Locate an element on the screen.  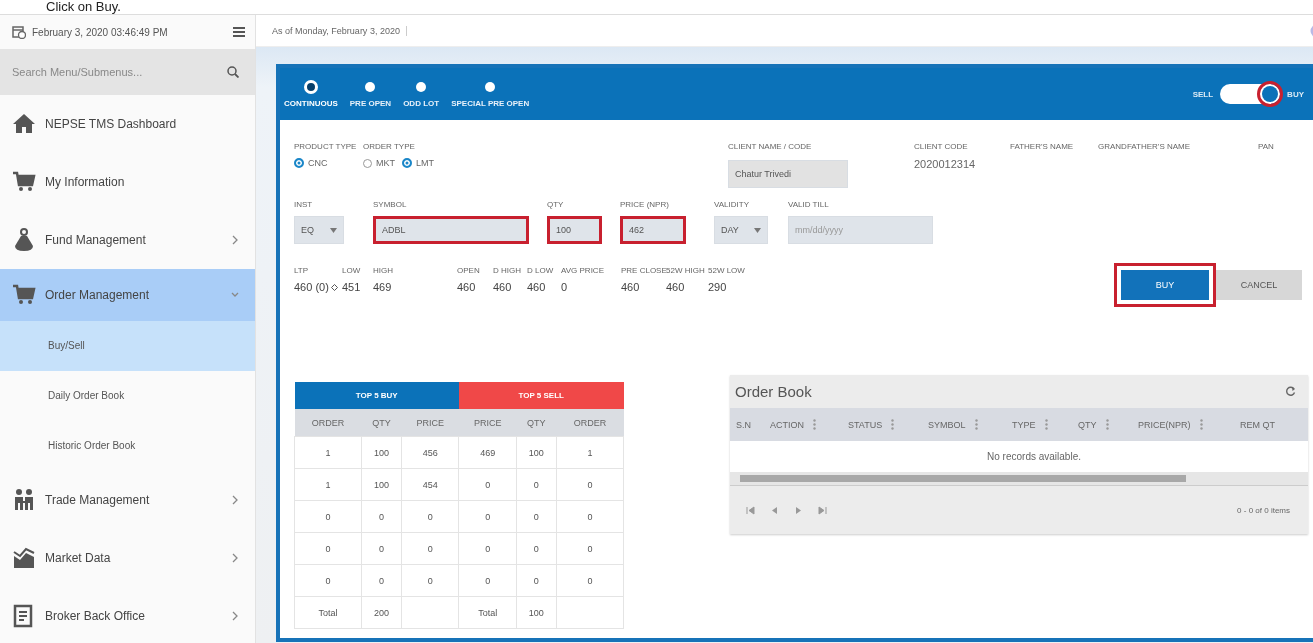
stat-label: LOW is located at coordinates (352, 270).